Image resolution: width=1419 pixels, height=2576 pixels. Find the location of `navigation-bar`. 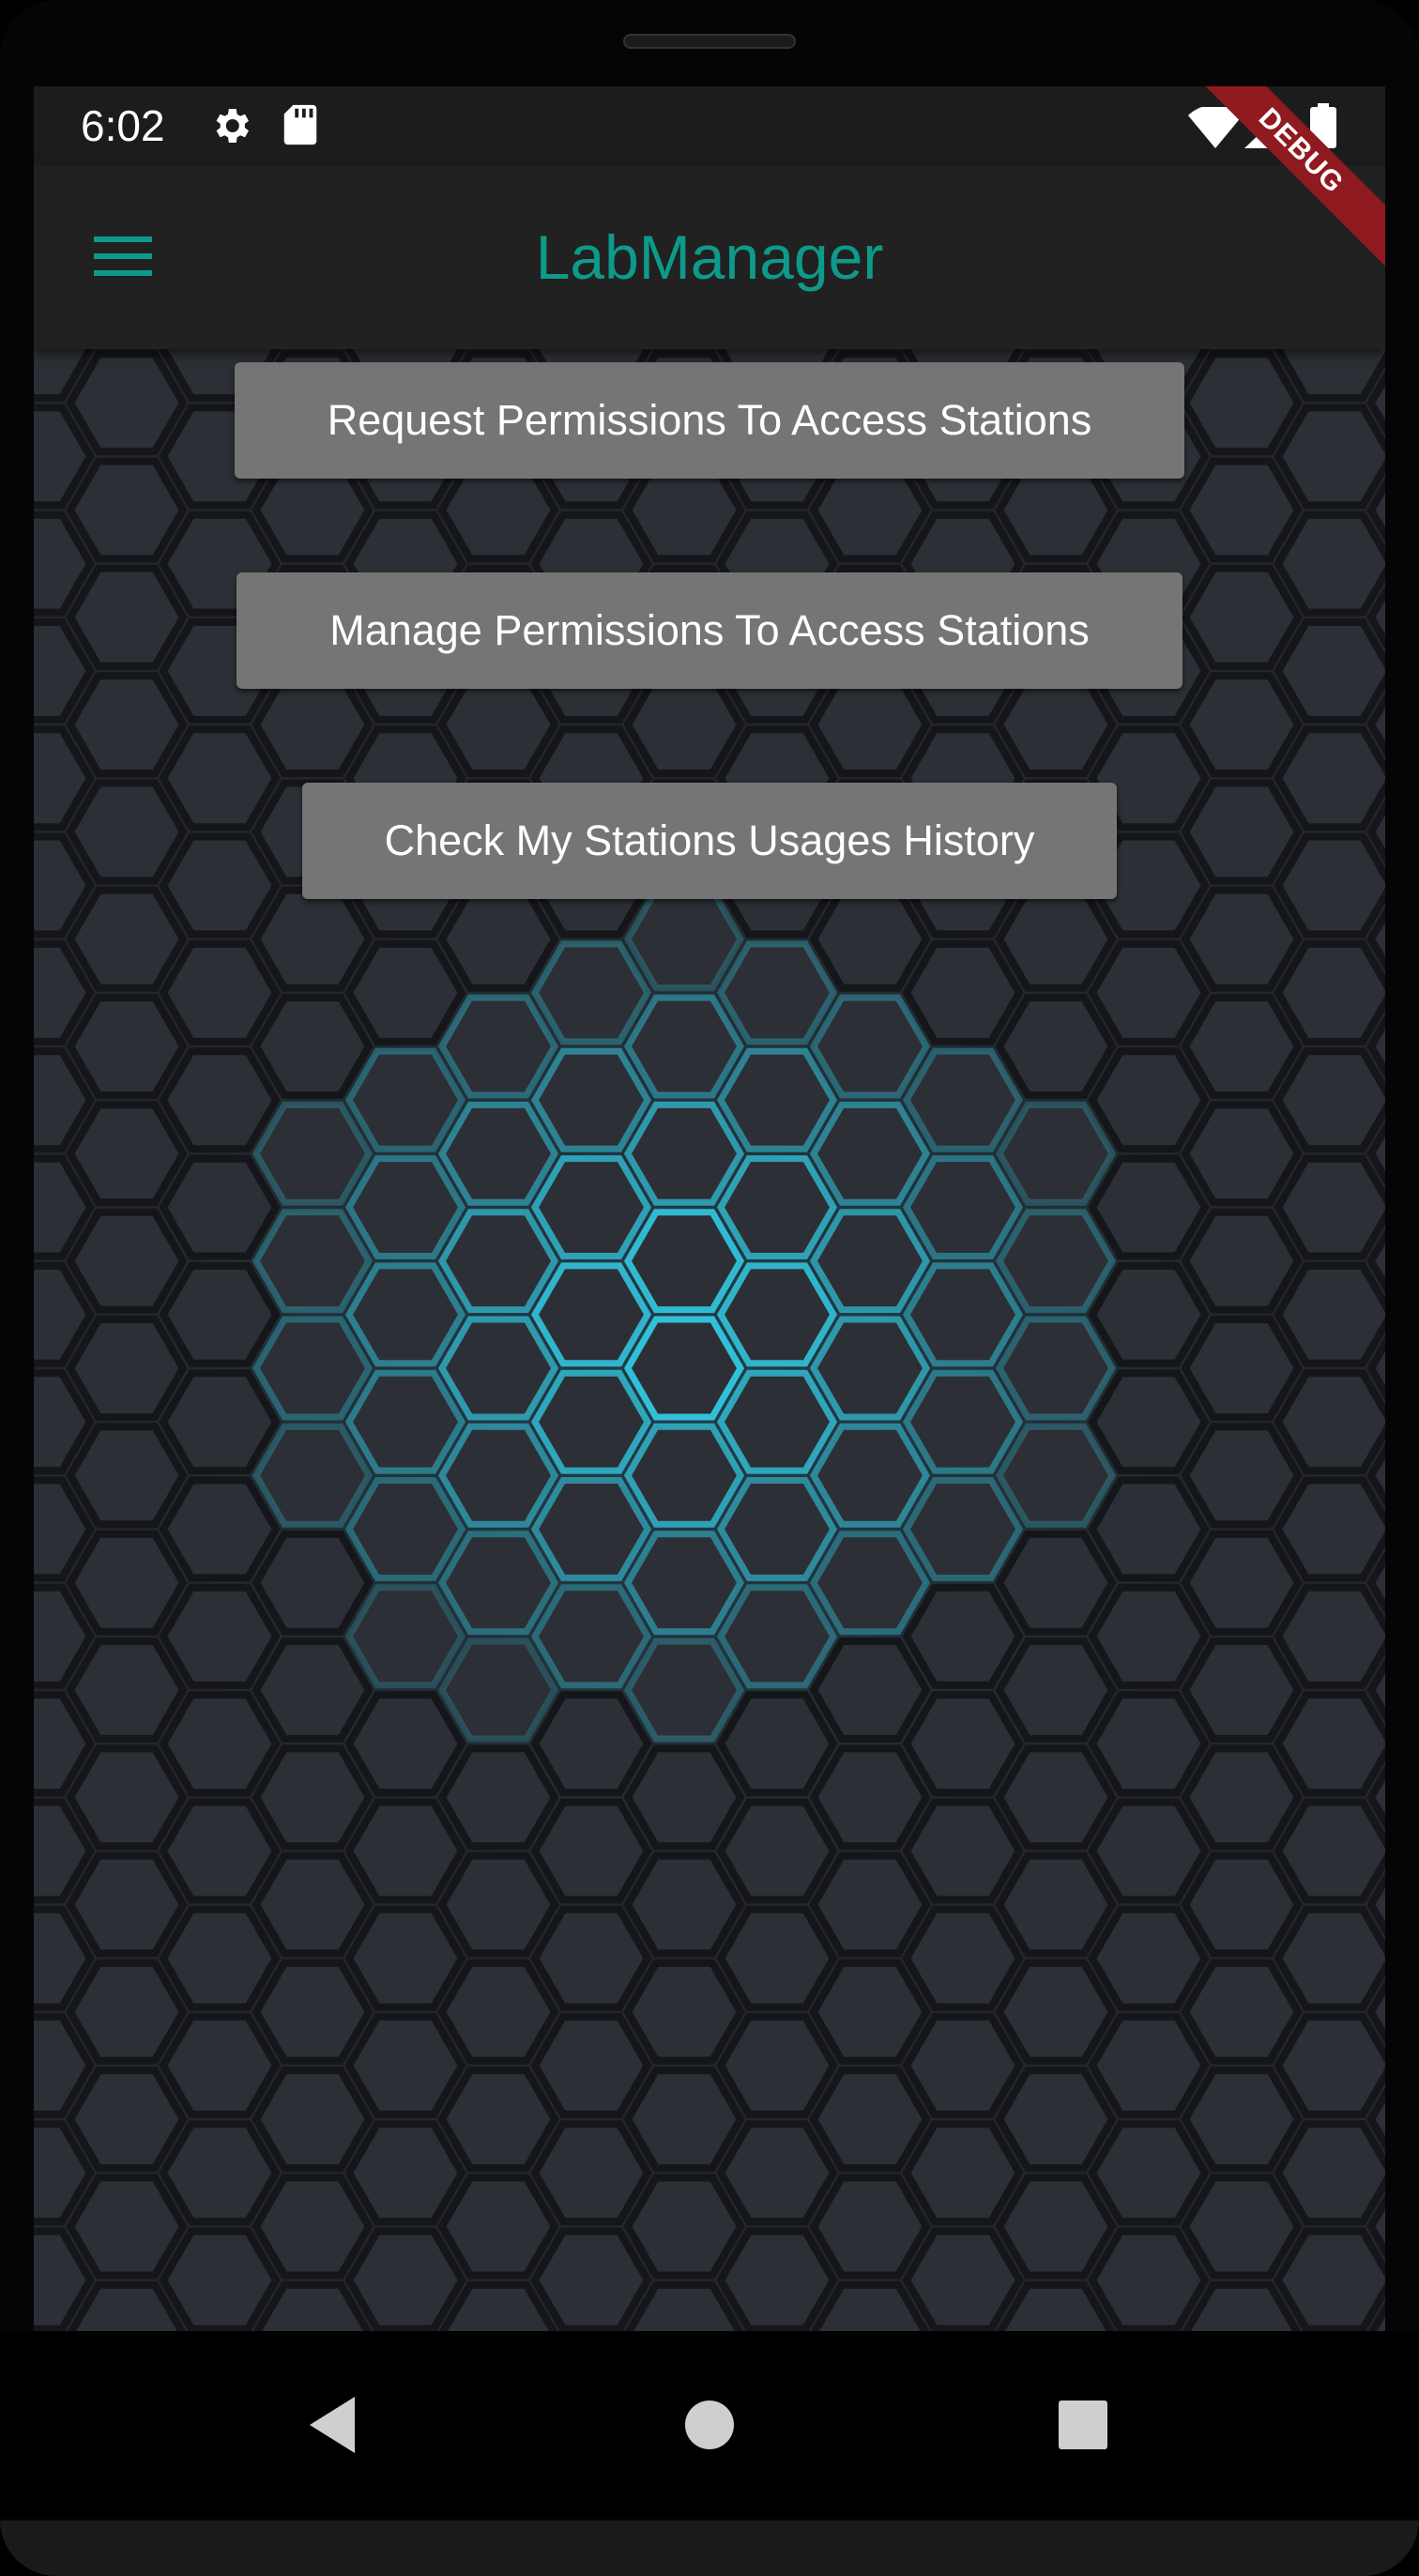

navigation-bar is located at coordinates (709, 2425).